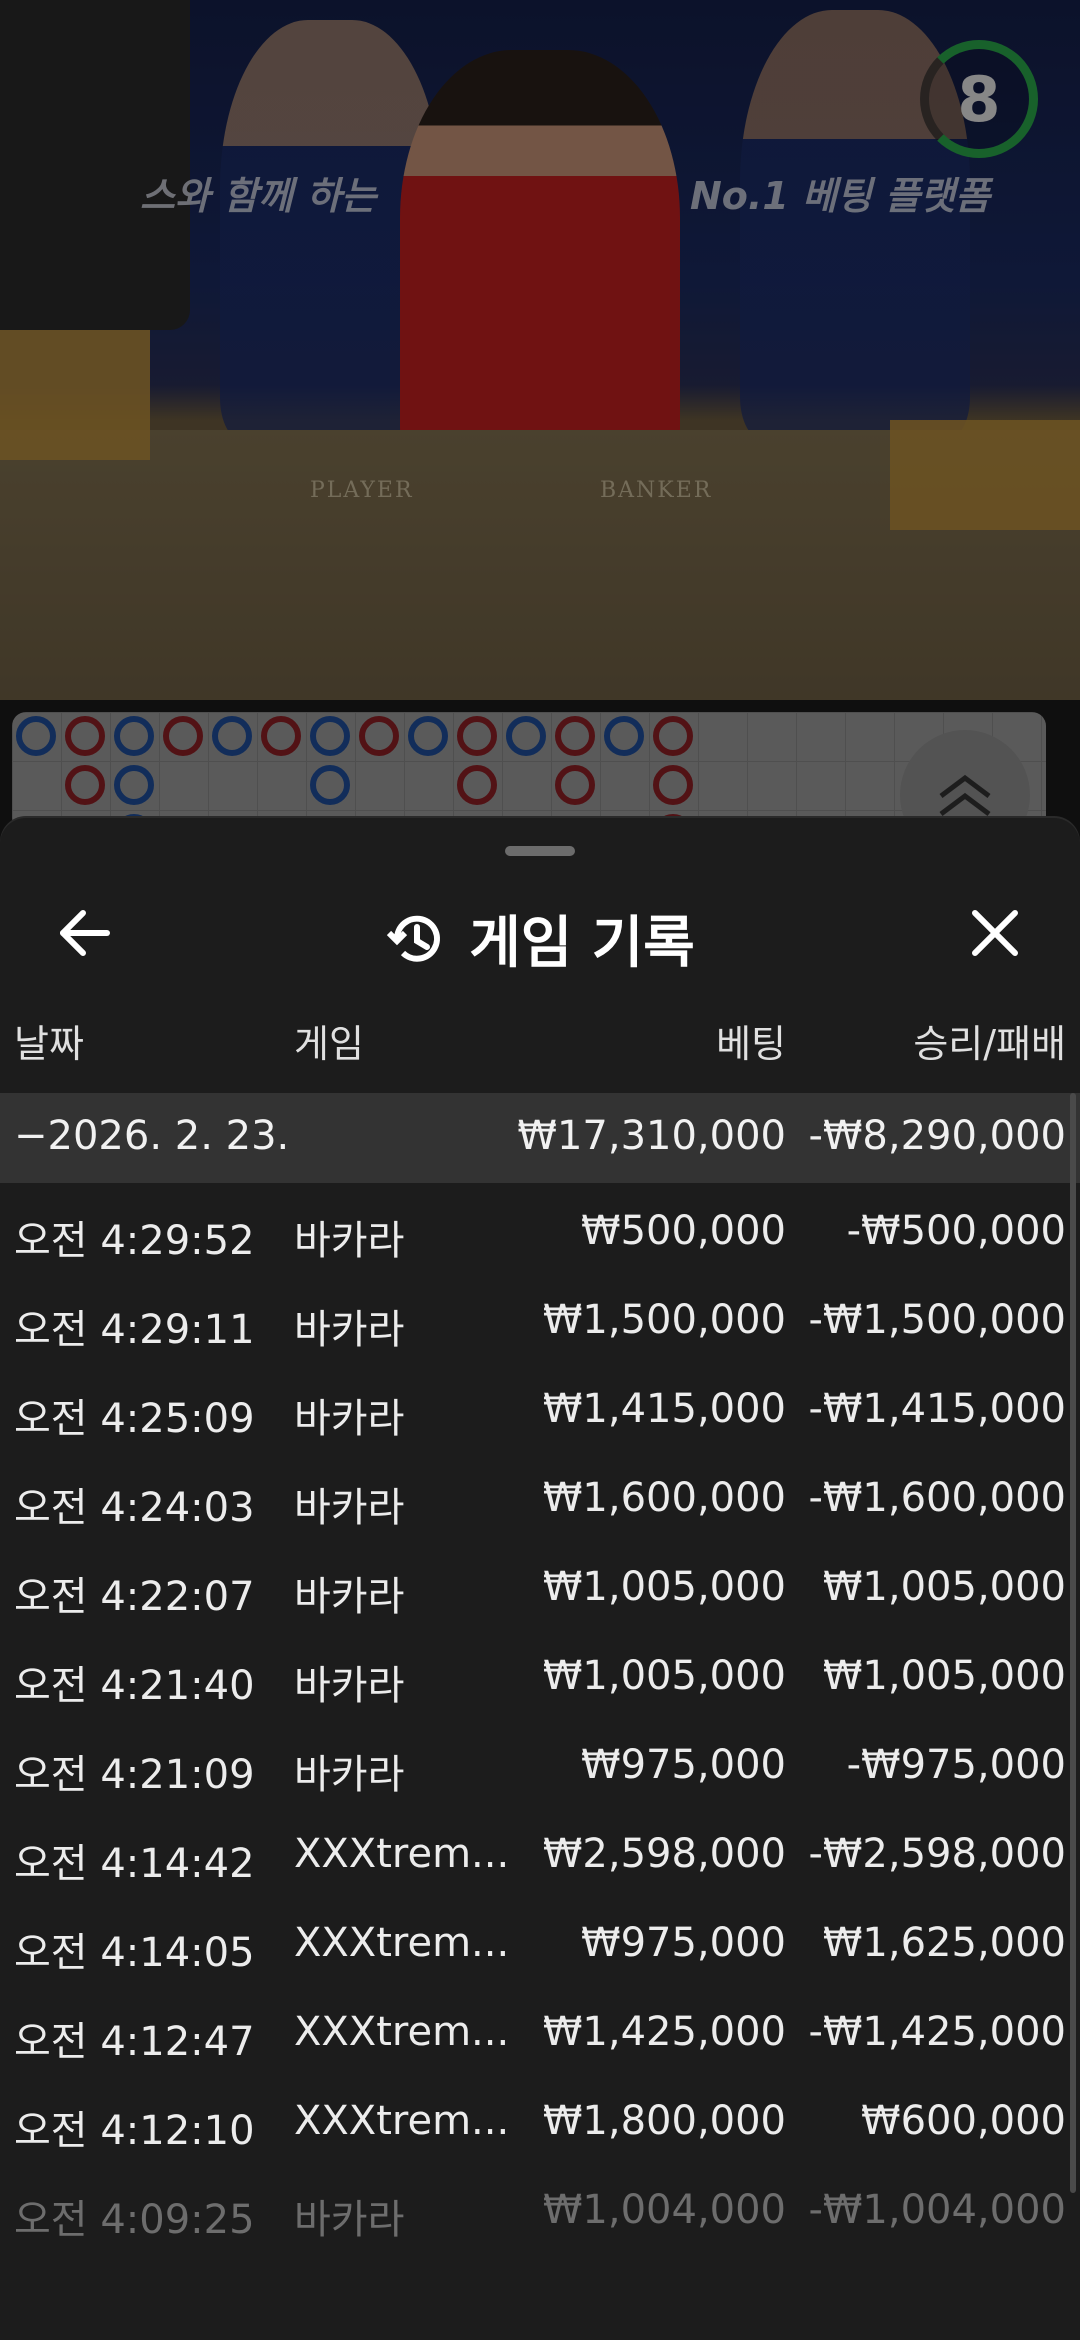 This screenshot has width=1080, height=2340. What do you see at coordinates (937, 1498) in the screenshot?
I see `row-result: -₩1,600,000` at bounding box center [937, 1498].